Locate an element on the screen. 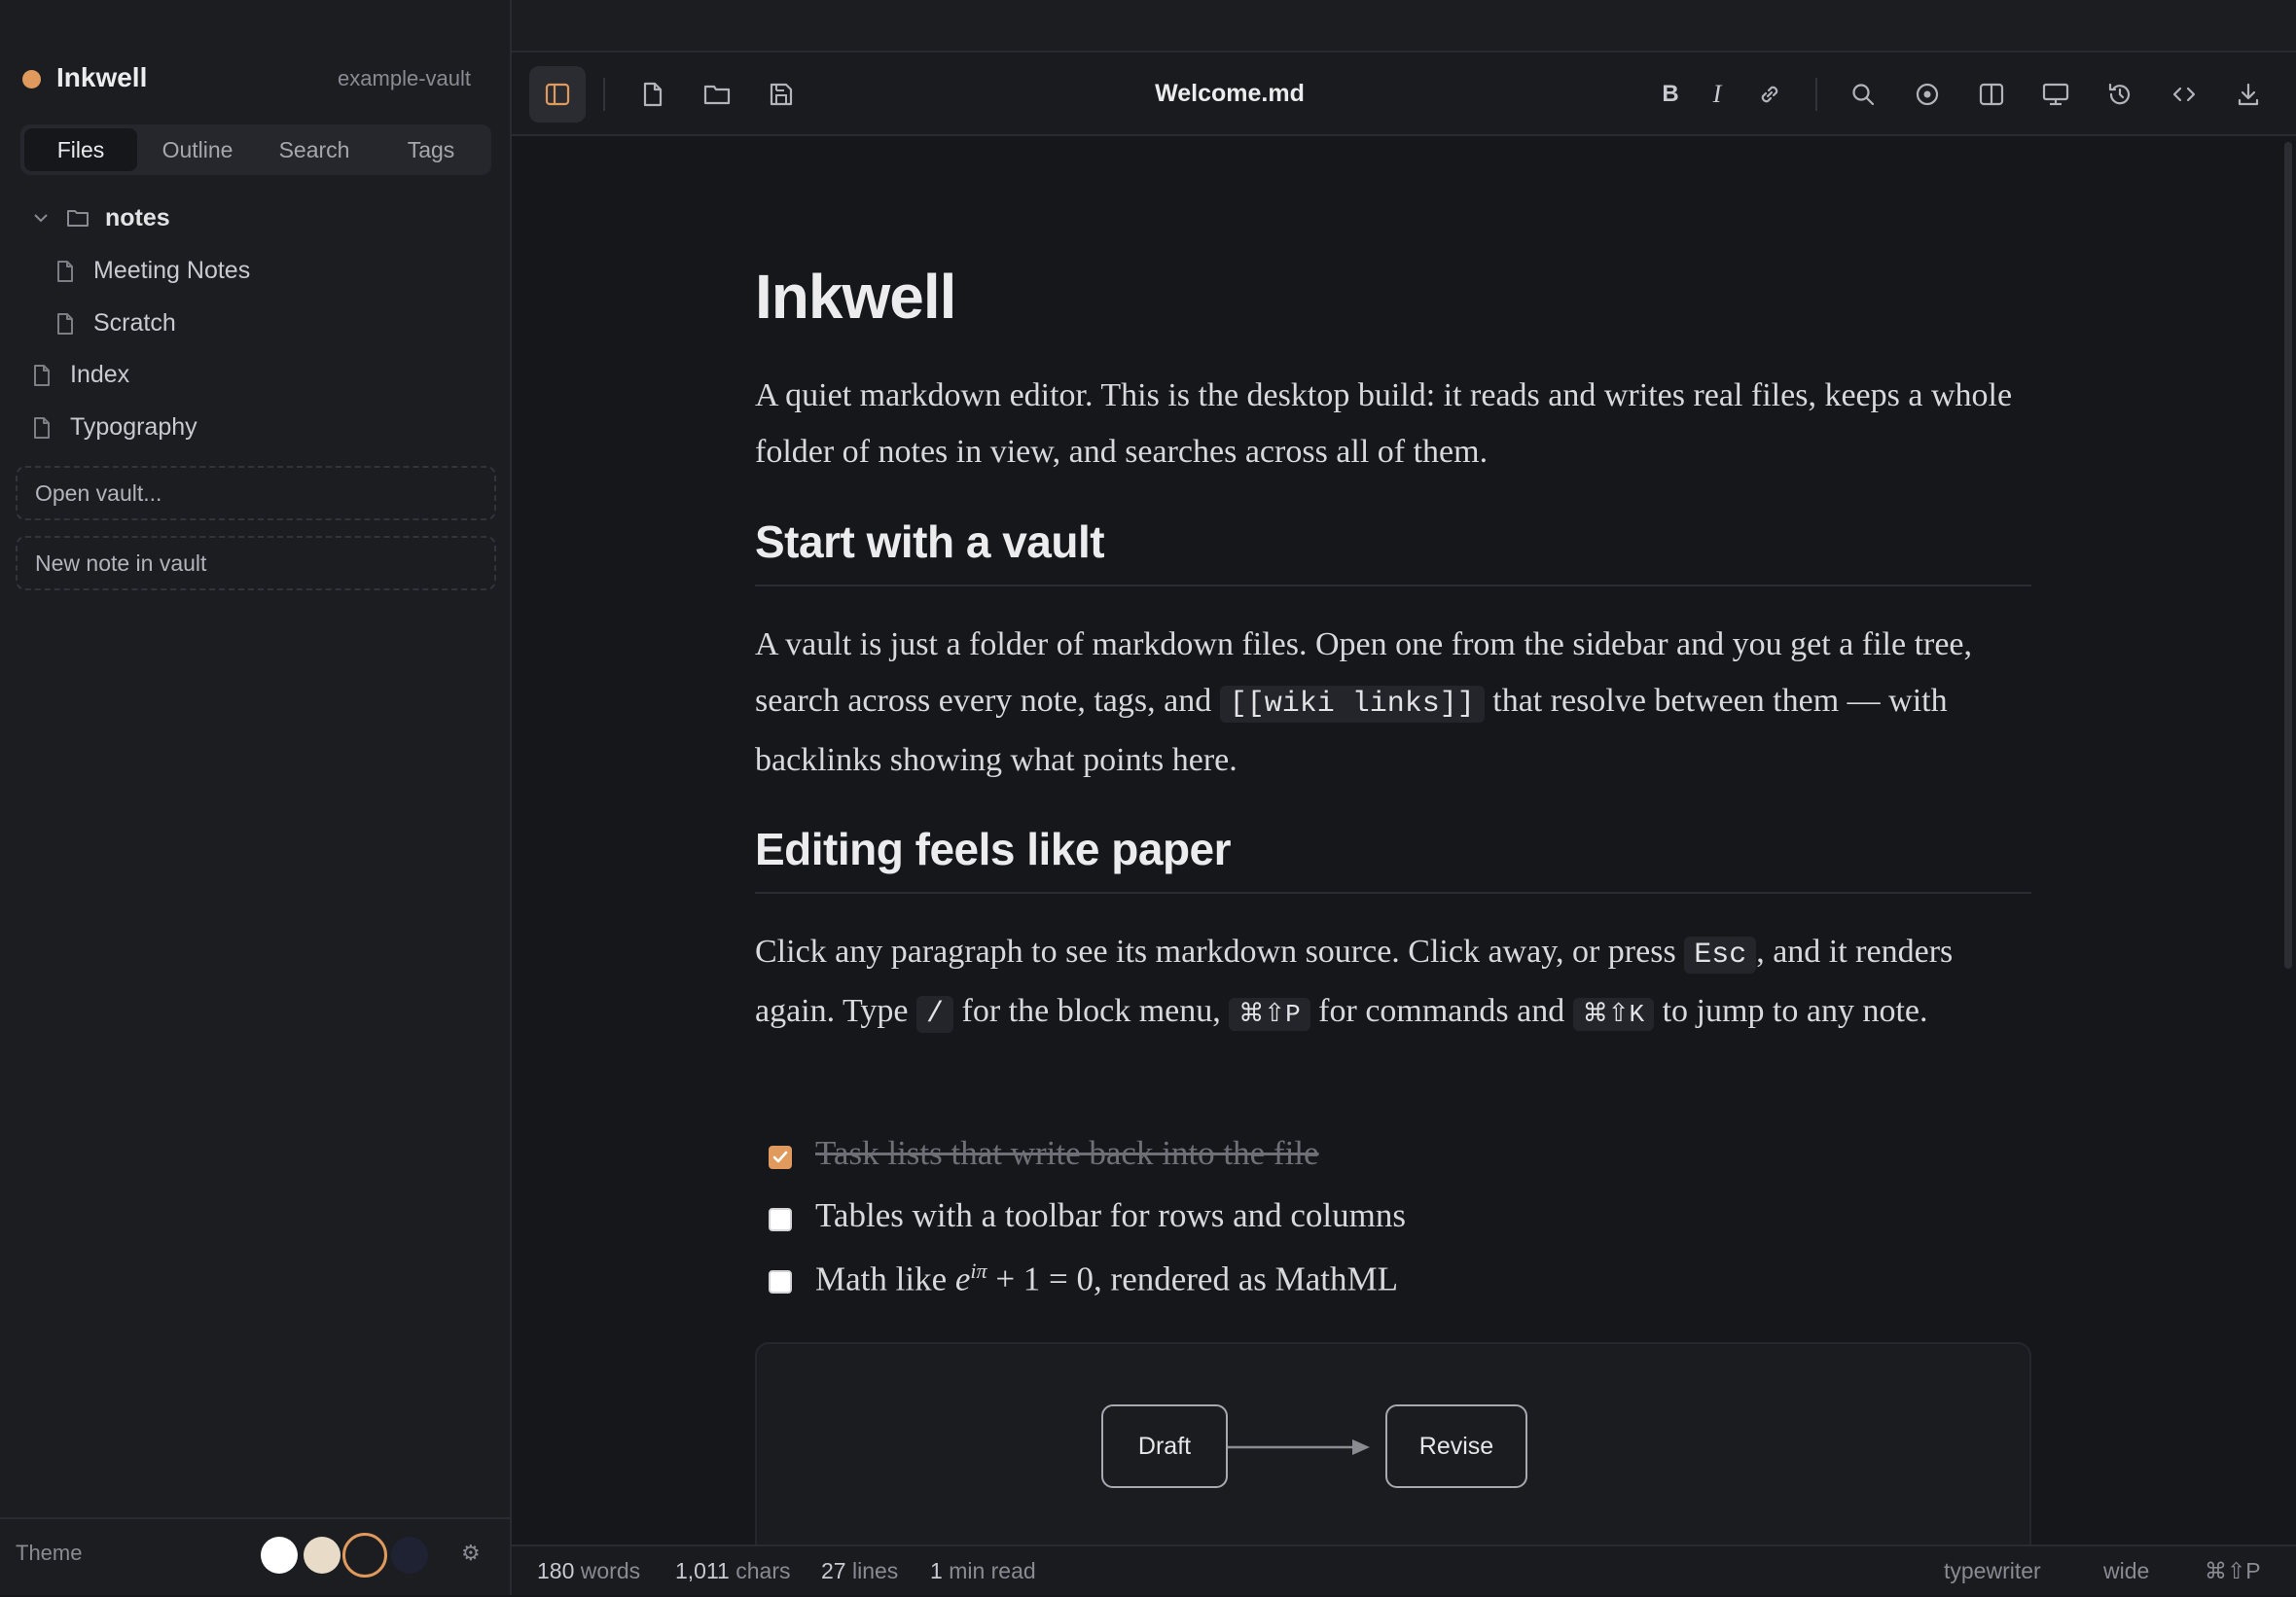  task-text-part: + 1 = 0, rendered as MathML is located at coordinates (1192, 1279).